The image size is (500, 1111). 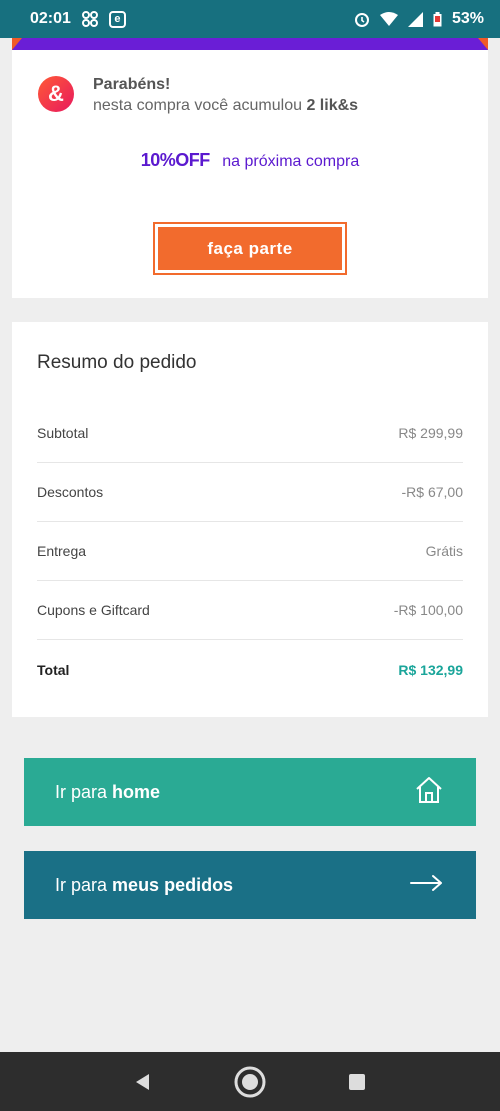 What do you see at coordinates (415, 19) in the screenshot?
I see `signal-icon` at bounding box center [415, 19].